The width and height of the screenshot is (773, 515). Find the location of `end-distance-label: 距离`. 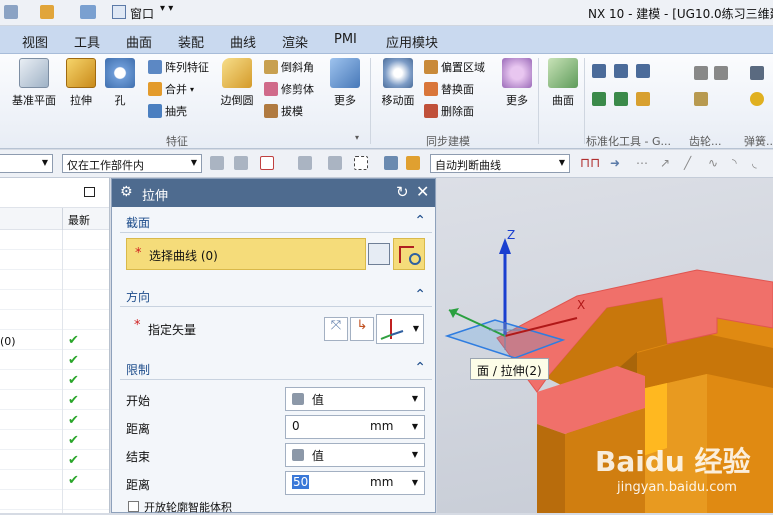

end-distance-label: 距离 is located at coordinates (138, 485).